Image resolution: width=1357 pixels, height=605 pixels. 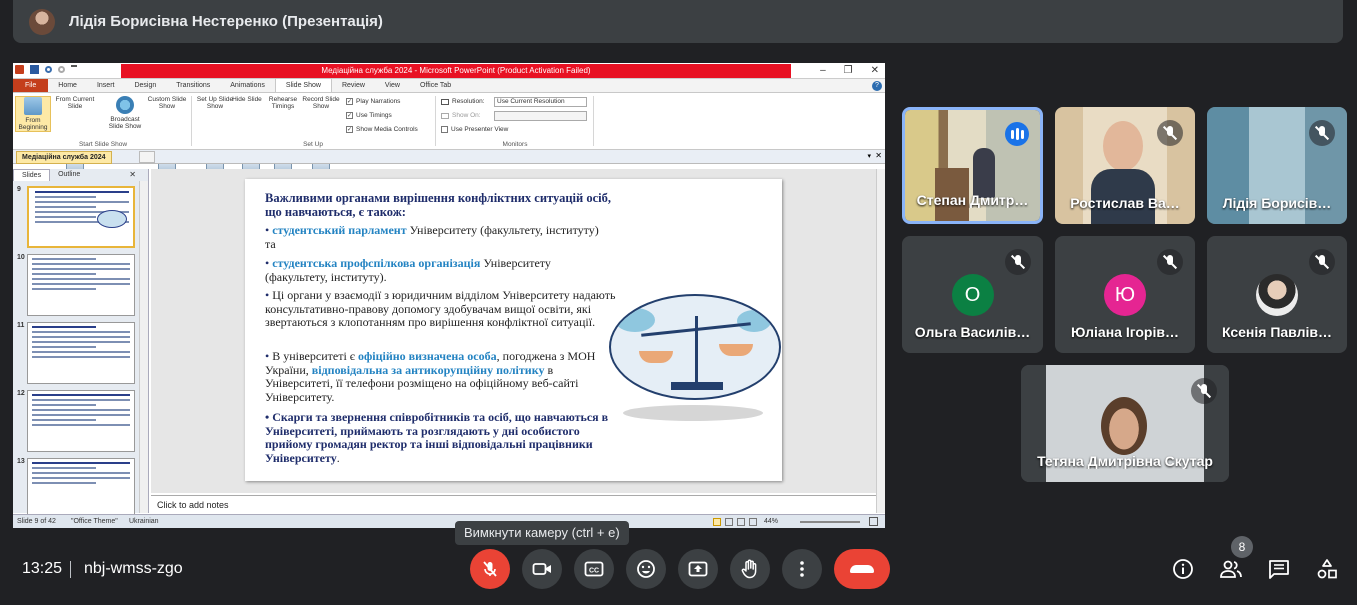 I want to click on present-button, so click(x=698, y=569).